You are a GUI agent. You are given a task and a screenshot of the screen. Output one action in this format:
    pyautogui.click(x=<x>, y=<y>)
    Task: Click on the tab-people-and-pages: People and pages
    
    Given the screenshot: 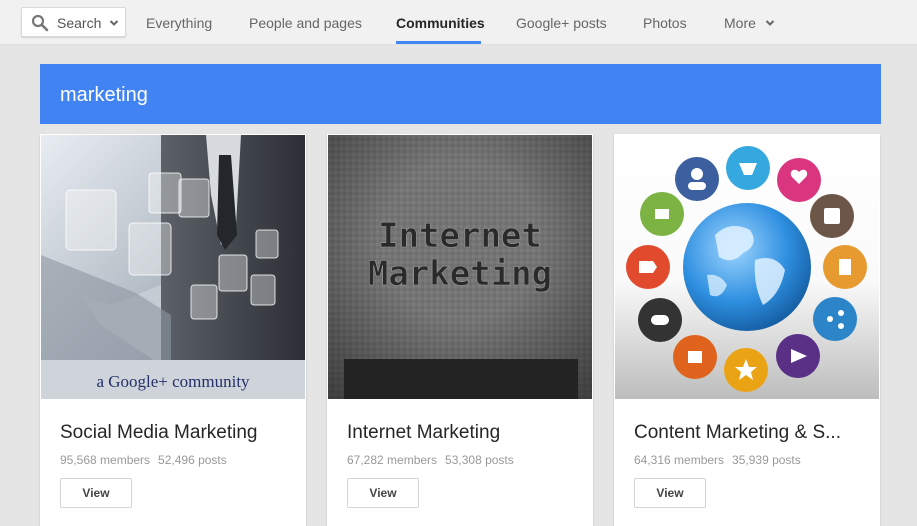 What is the action you would take?
    pyautogui.click(x=305, y=23)
    